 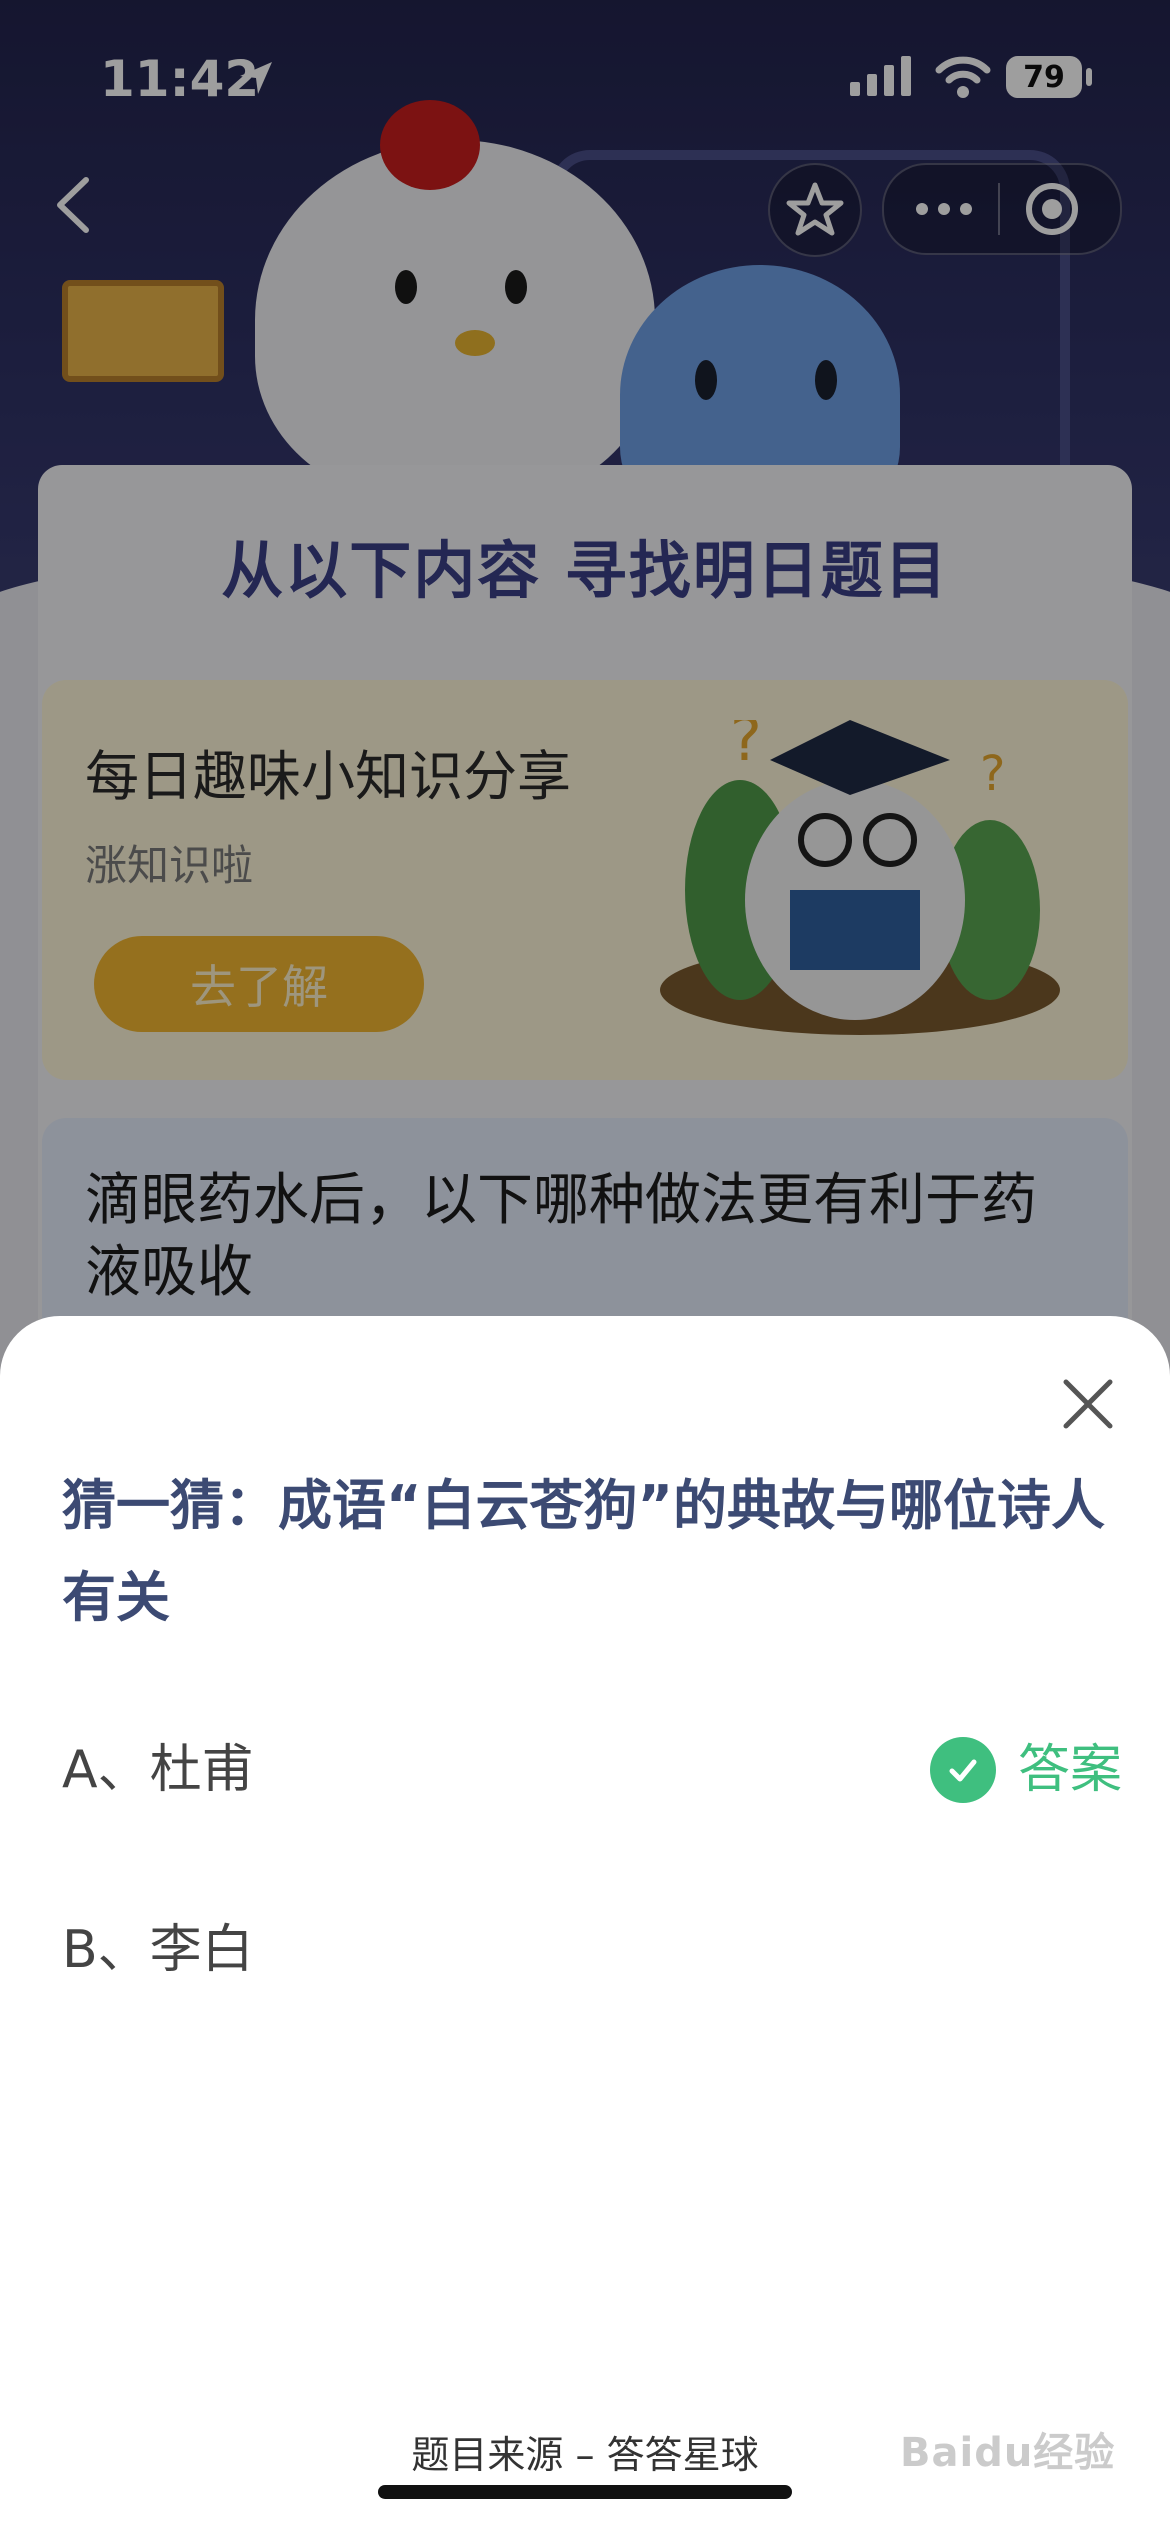 What do you see at coordinates (1008, 2453) in the screenshot?
I see `baidu-watermark: Baidu经验` at bounding box center [1008, 2453].